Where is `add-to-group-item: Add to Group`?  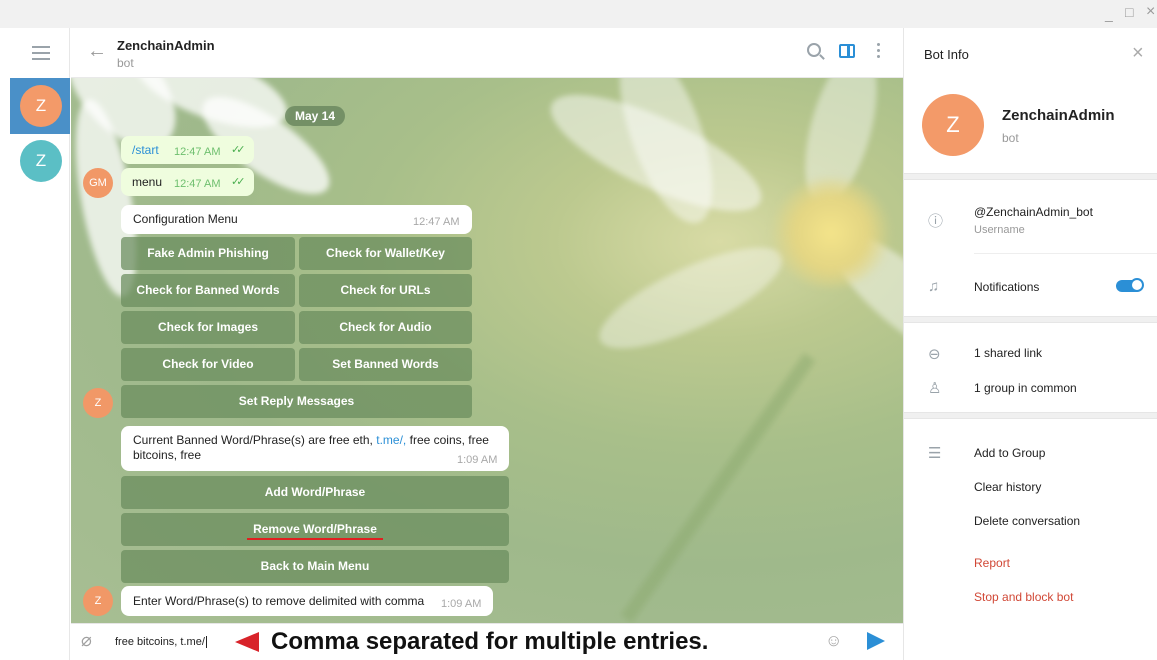 add-to-group-item: Add to Group is located at coordinates (1009, 453).